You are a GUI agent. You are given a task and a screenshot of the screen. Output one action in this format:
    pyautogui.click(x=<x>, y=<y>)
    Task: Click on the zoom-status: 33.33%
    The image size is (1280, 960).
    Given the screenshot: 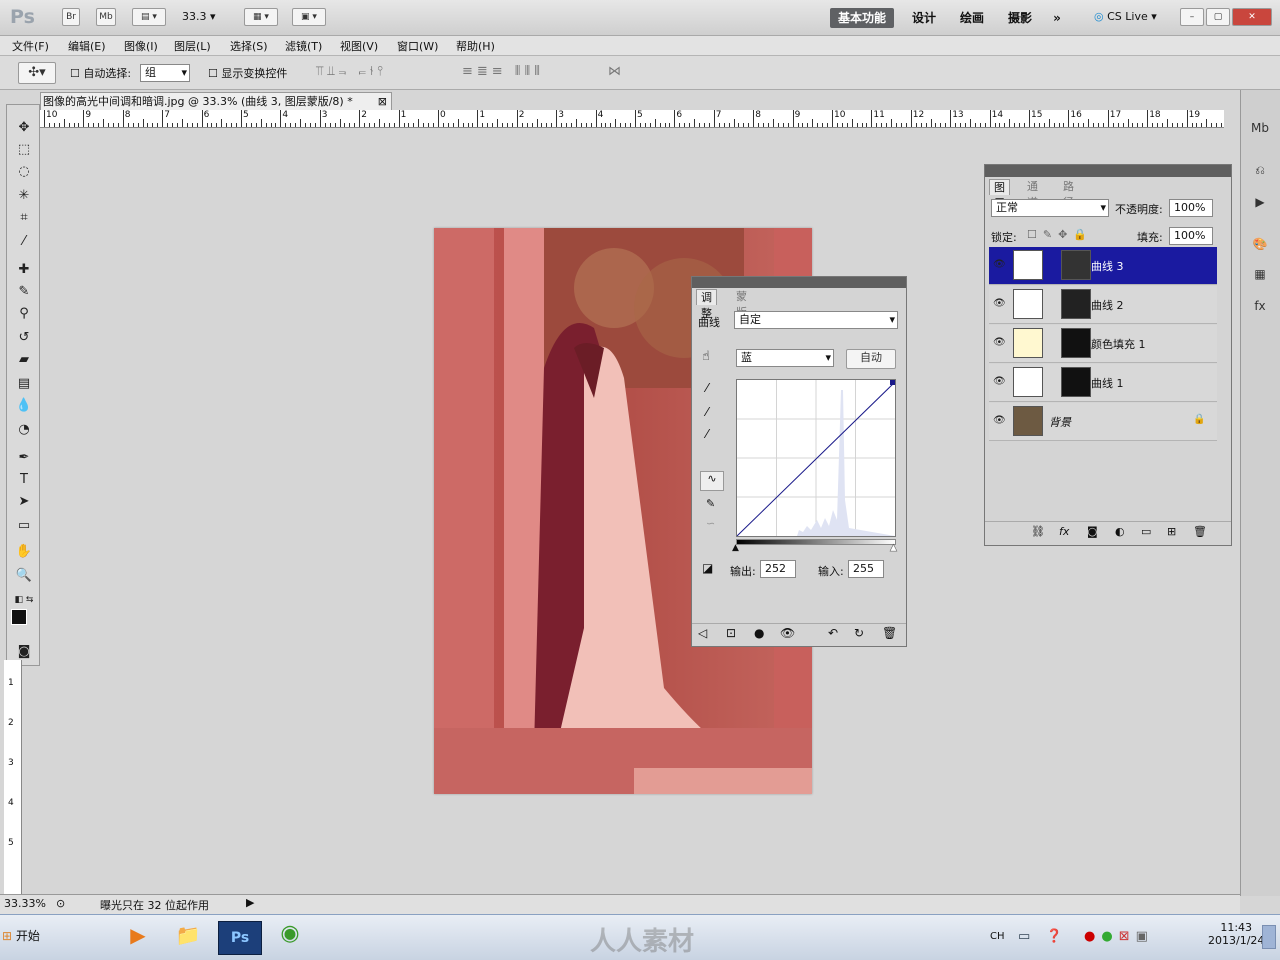 What is the action you would take?
    pyautogui.click(x=25, y=903)
    